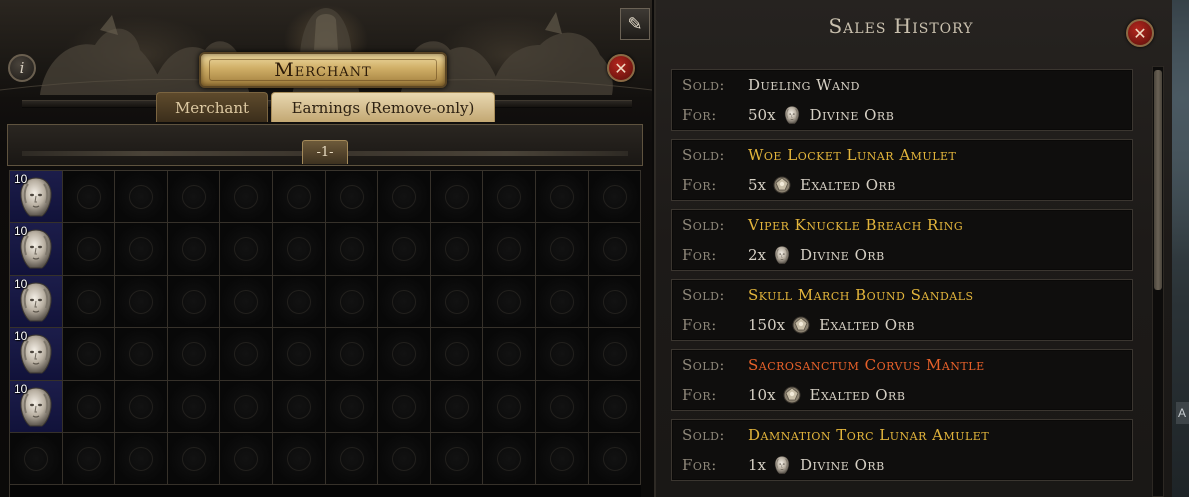 Image resolution: width=1189 pixels, height=497 pixels. I want to click on sales-entry: Sold: Dueling Wand For: 50x Divine Orb, so click(902, 100).